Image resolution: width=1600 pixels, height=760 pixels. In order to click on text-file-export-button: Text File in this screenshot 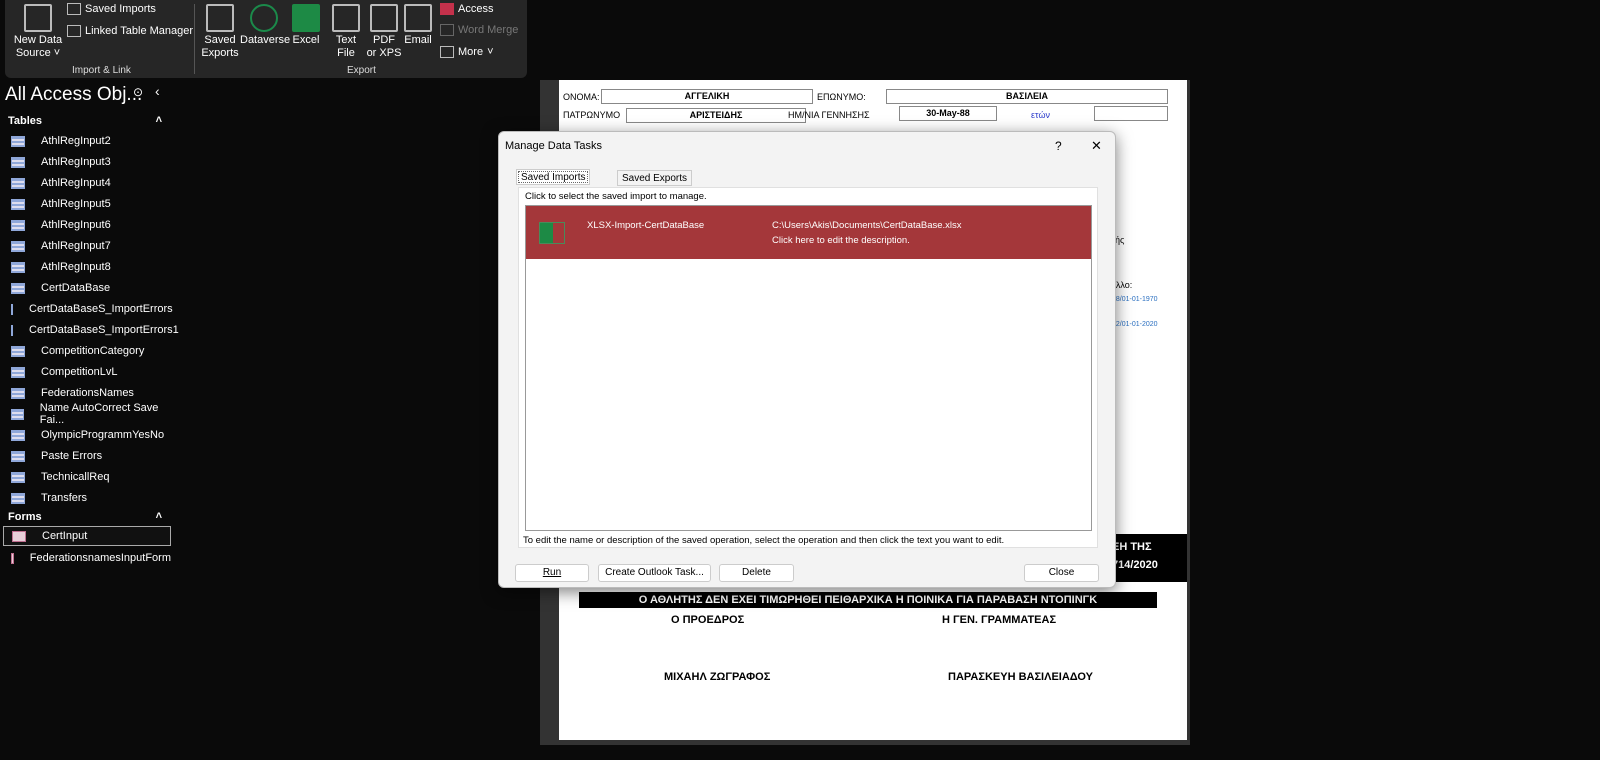, I will do `click(346, 31)`.